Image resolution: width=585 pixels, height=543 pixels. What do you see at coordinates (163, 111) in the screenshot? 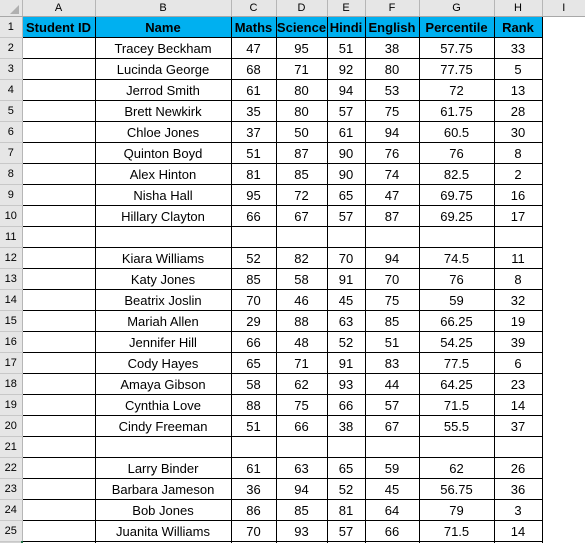
I see `cell-name-r5: Brett Newkirk` at bounding box center [163, 111].